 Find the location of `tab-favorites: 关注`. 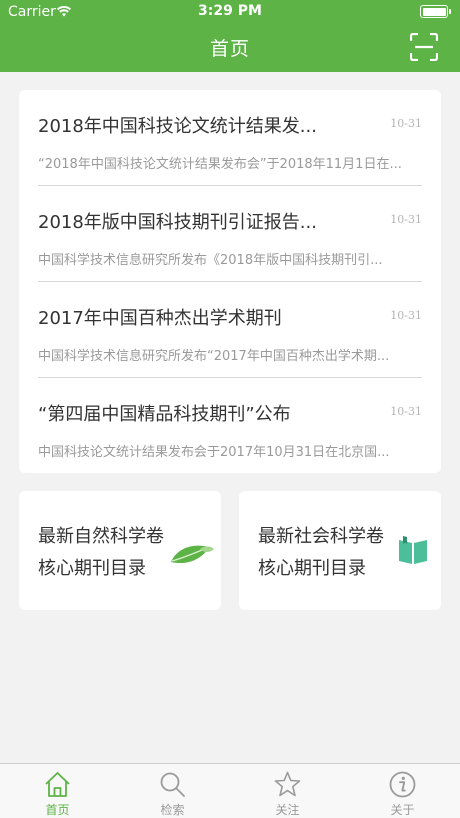

tab-favorites: 关注 is located at coordinates (287, 791).